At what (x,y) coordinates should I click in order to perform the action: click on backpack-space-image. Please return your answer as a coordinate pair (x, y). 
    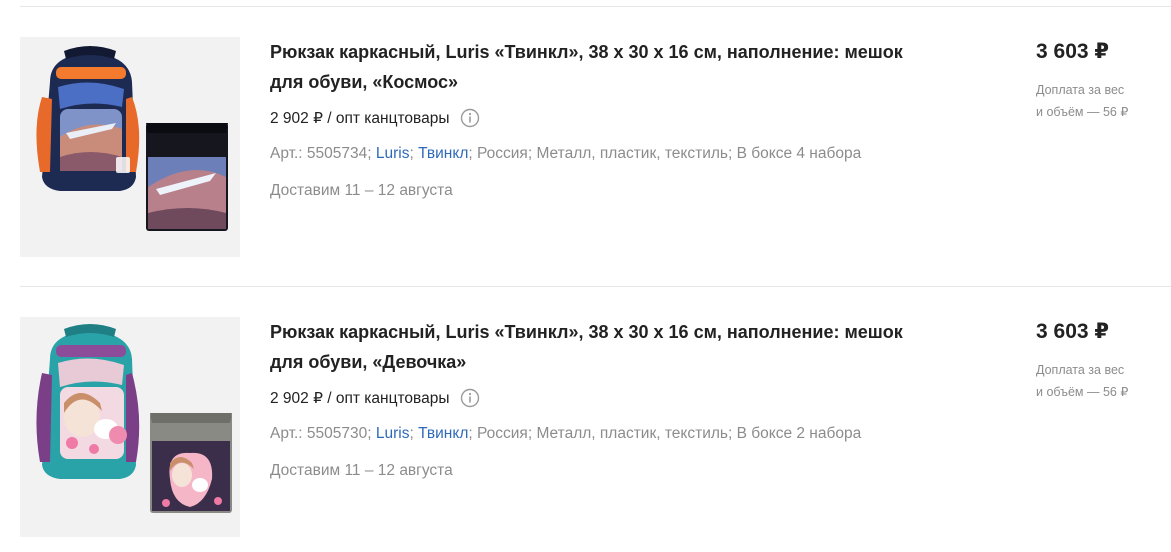
    Looking at the image, I should click on (130, 147).